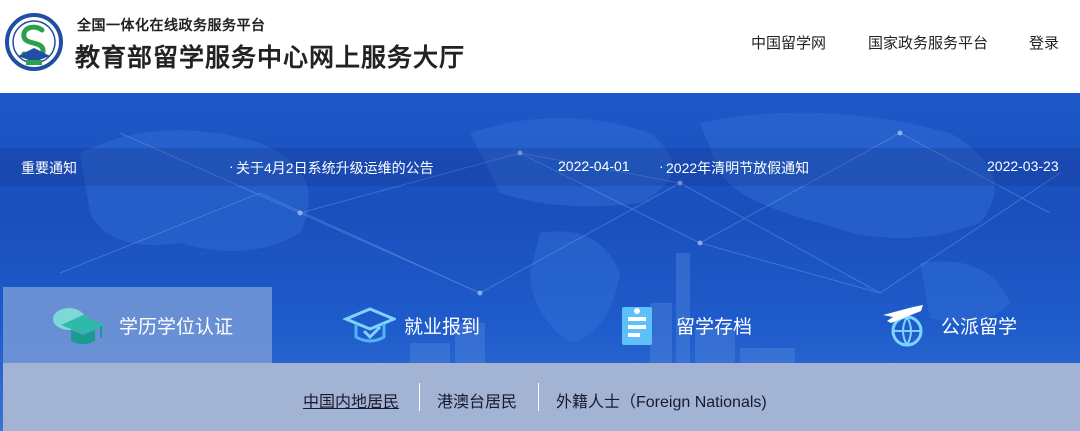 Image resolution: width=1080 pixels, height=431 pixels. Describe the element at coordinates (979, 327) in the screenshot. I see `tab-label: 公派留学` at that location.